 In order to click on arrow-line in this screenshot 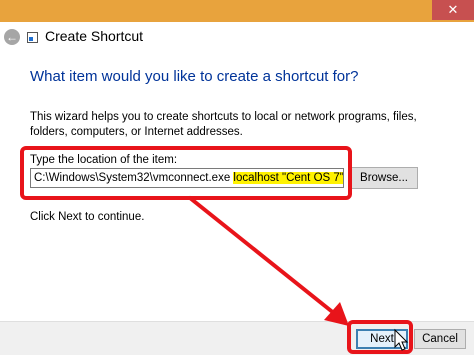, I will do `click(265, 258)`.